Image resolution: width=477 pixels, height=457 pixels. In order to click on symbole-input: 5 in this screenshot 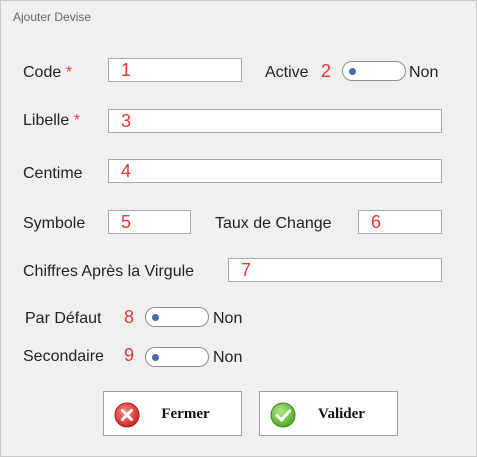, I will do `click(149, 222)`.